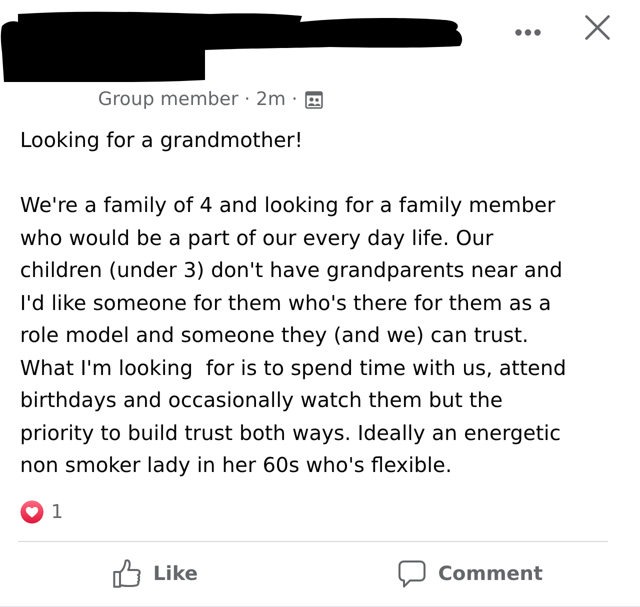 The height and width of the screenshot is (607, 640). Describe the element at coordinates (165, 574) in the screenshot. I see `like-button: Like` at that location.